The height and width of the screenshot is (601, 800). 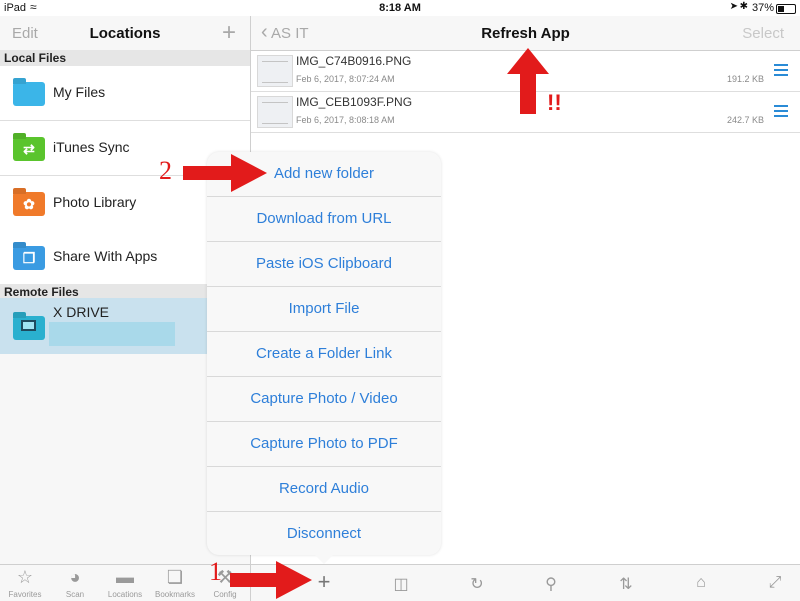 What do you see at coordinates (25, 594) in the screenshot?
I see `tab-label: Favorites` at bounding box center [25, 594].